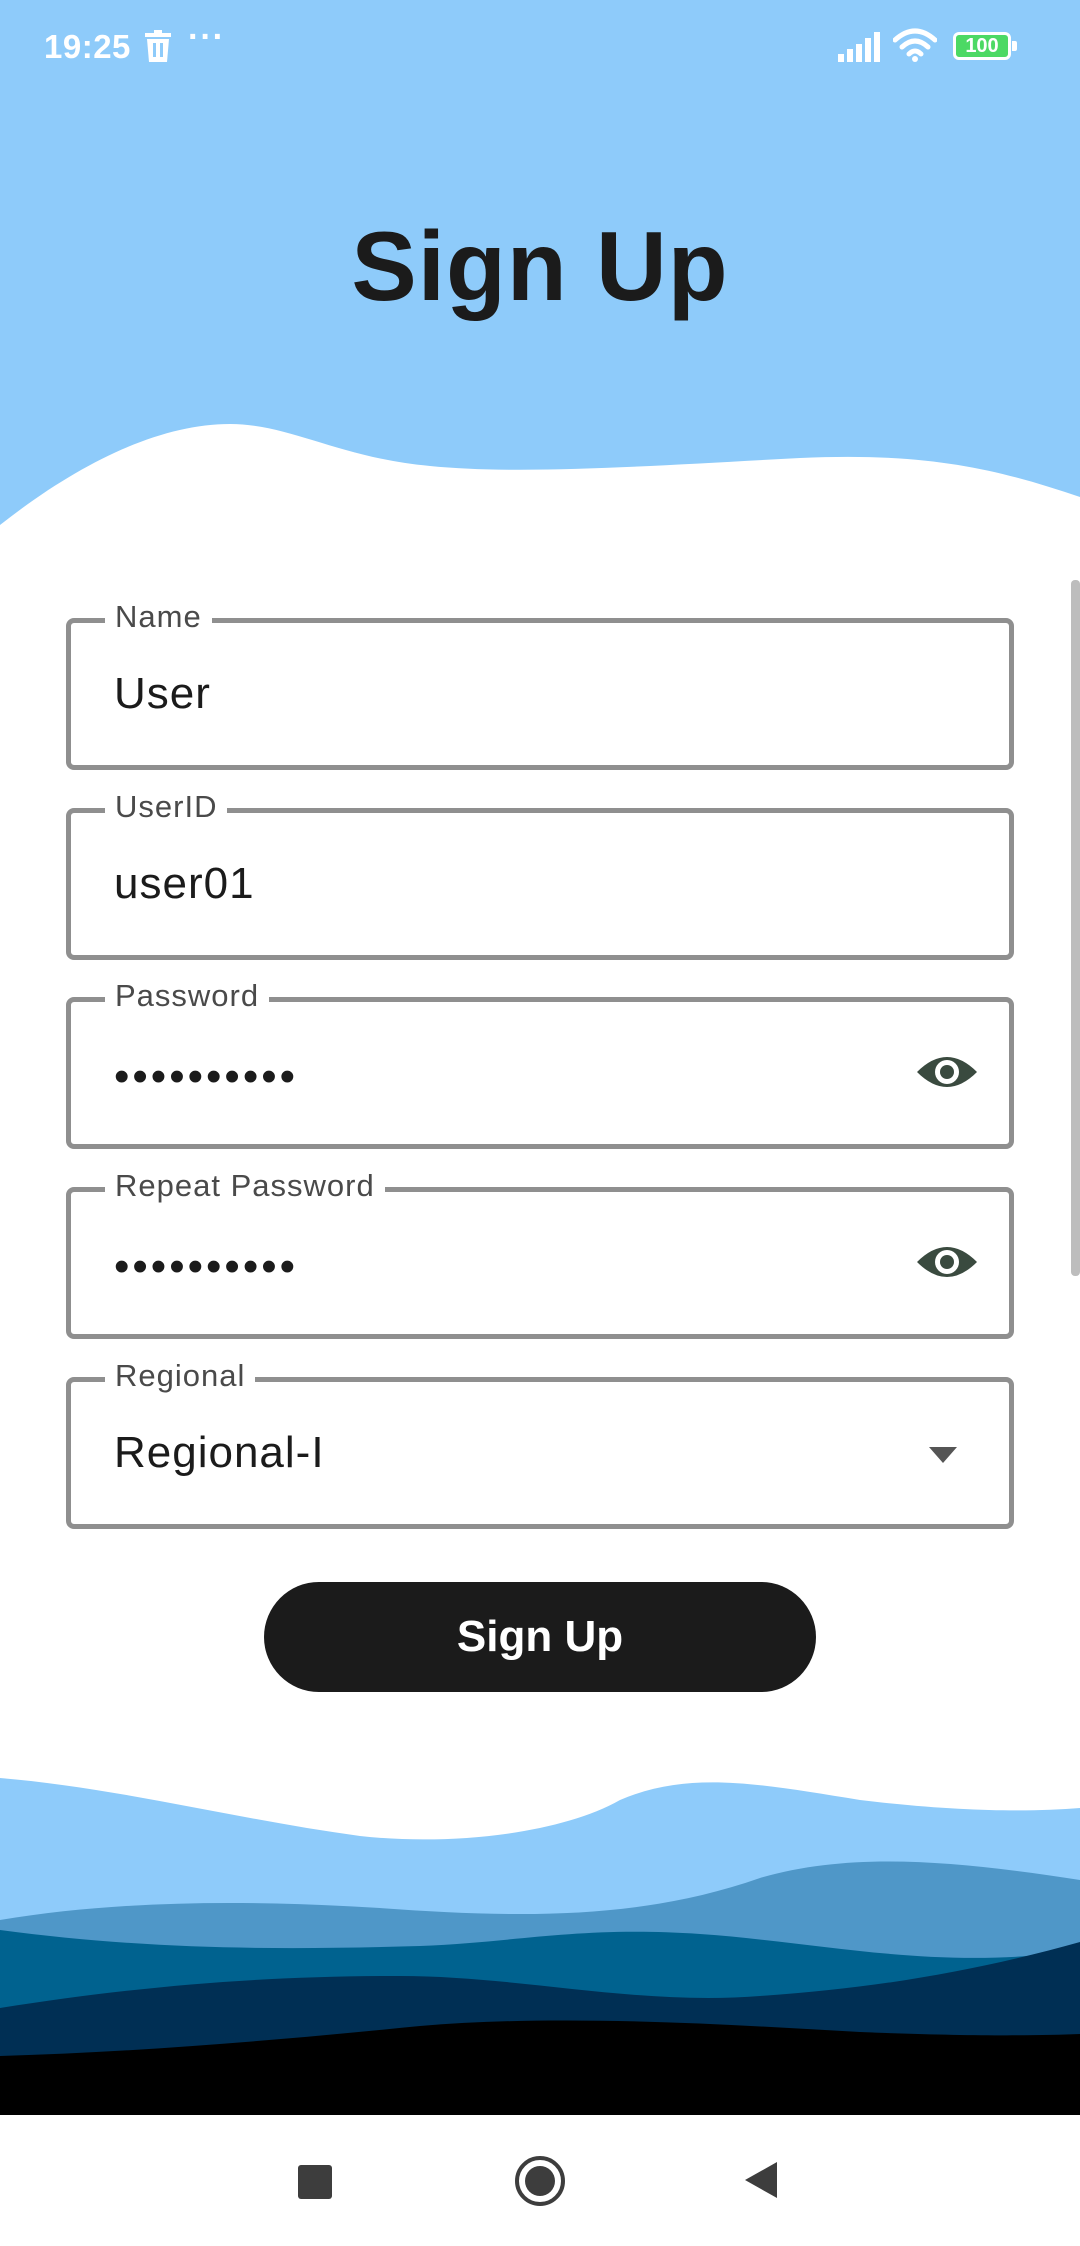 The height and width of the screenshot is (2246, 1080). I want to click on password-value: ••••••••••, so click(206, 1076).